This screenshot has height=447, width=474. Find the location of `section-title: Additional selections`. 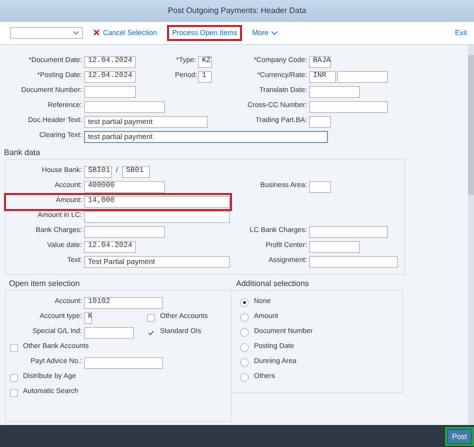

section-title: Additional selections is located at coordinates (272, 284).